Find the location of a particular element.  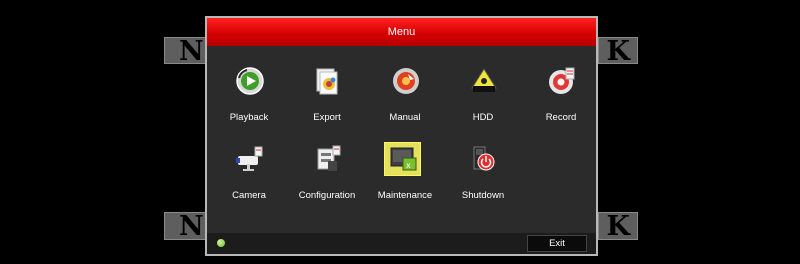

shutdown-icon is located at coordinates (484, 159).